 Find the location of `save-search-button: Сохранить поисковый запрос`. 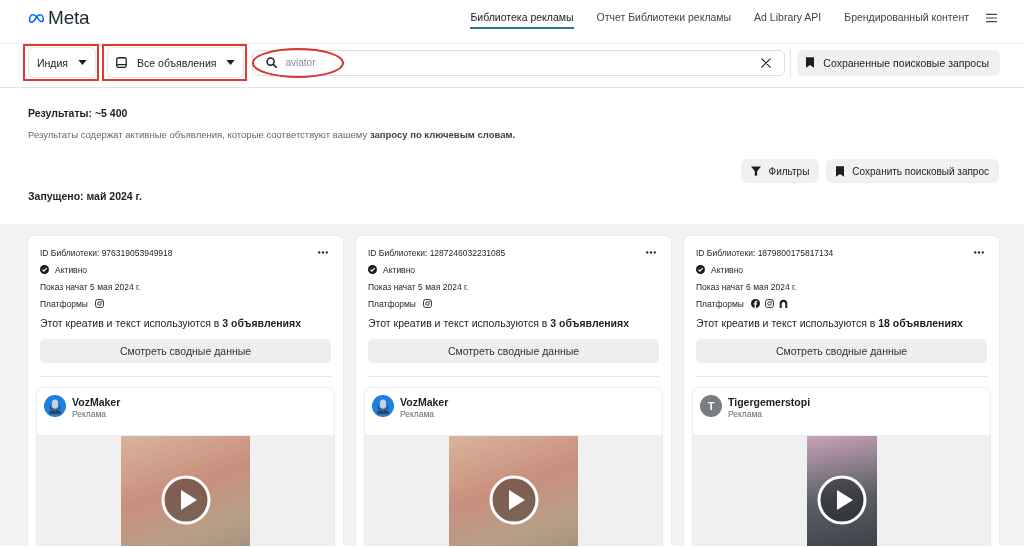

save-search-button: Сохранить поисковый запрос is located at coordinates (912, 171).